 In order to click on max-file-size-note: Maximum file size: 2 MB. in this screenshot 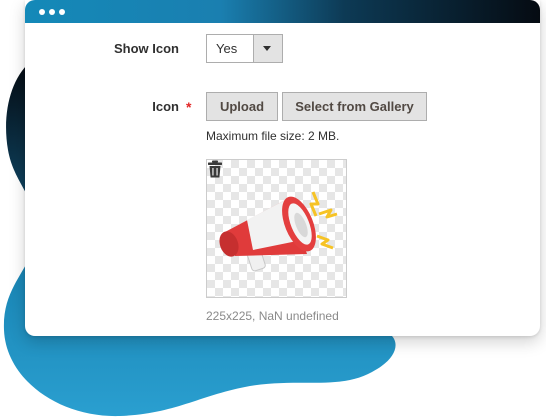, I will do `click(273, 136)`.